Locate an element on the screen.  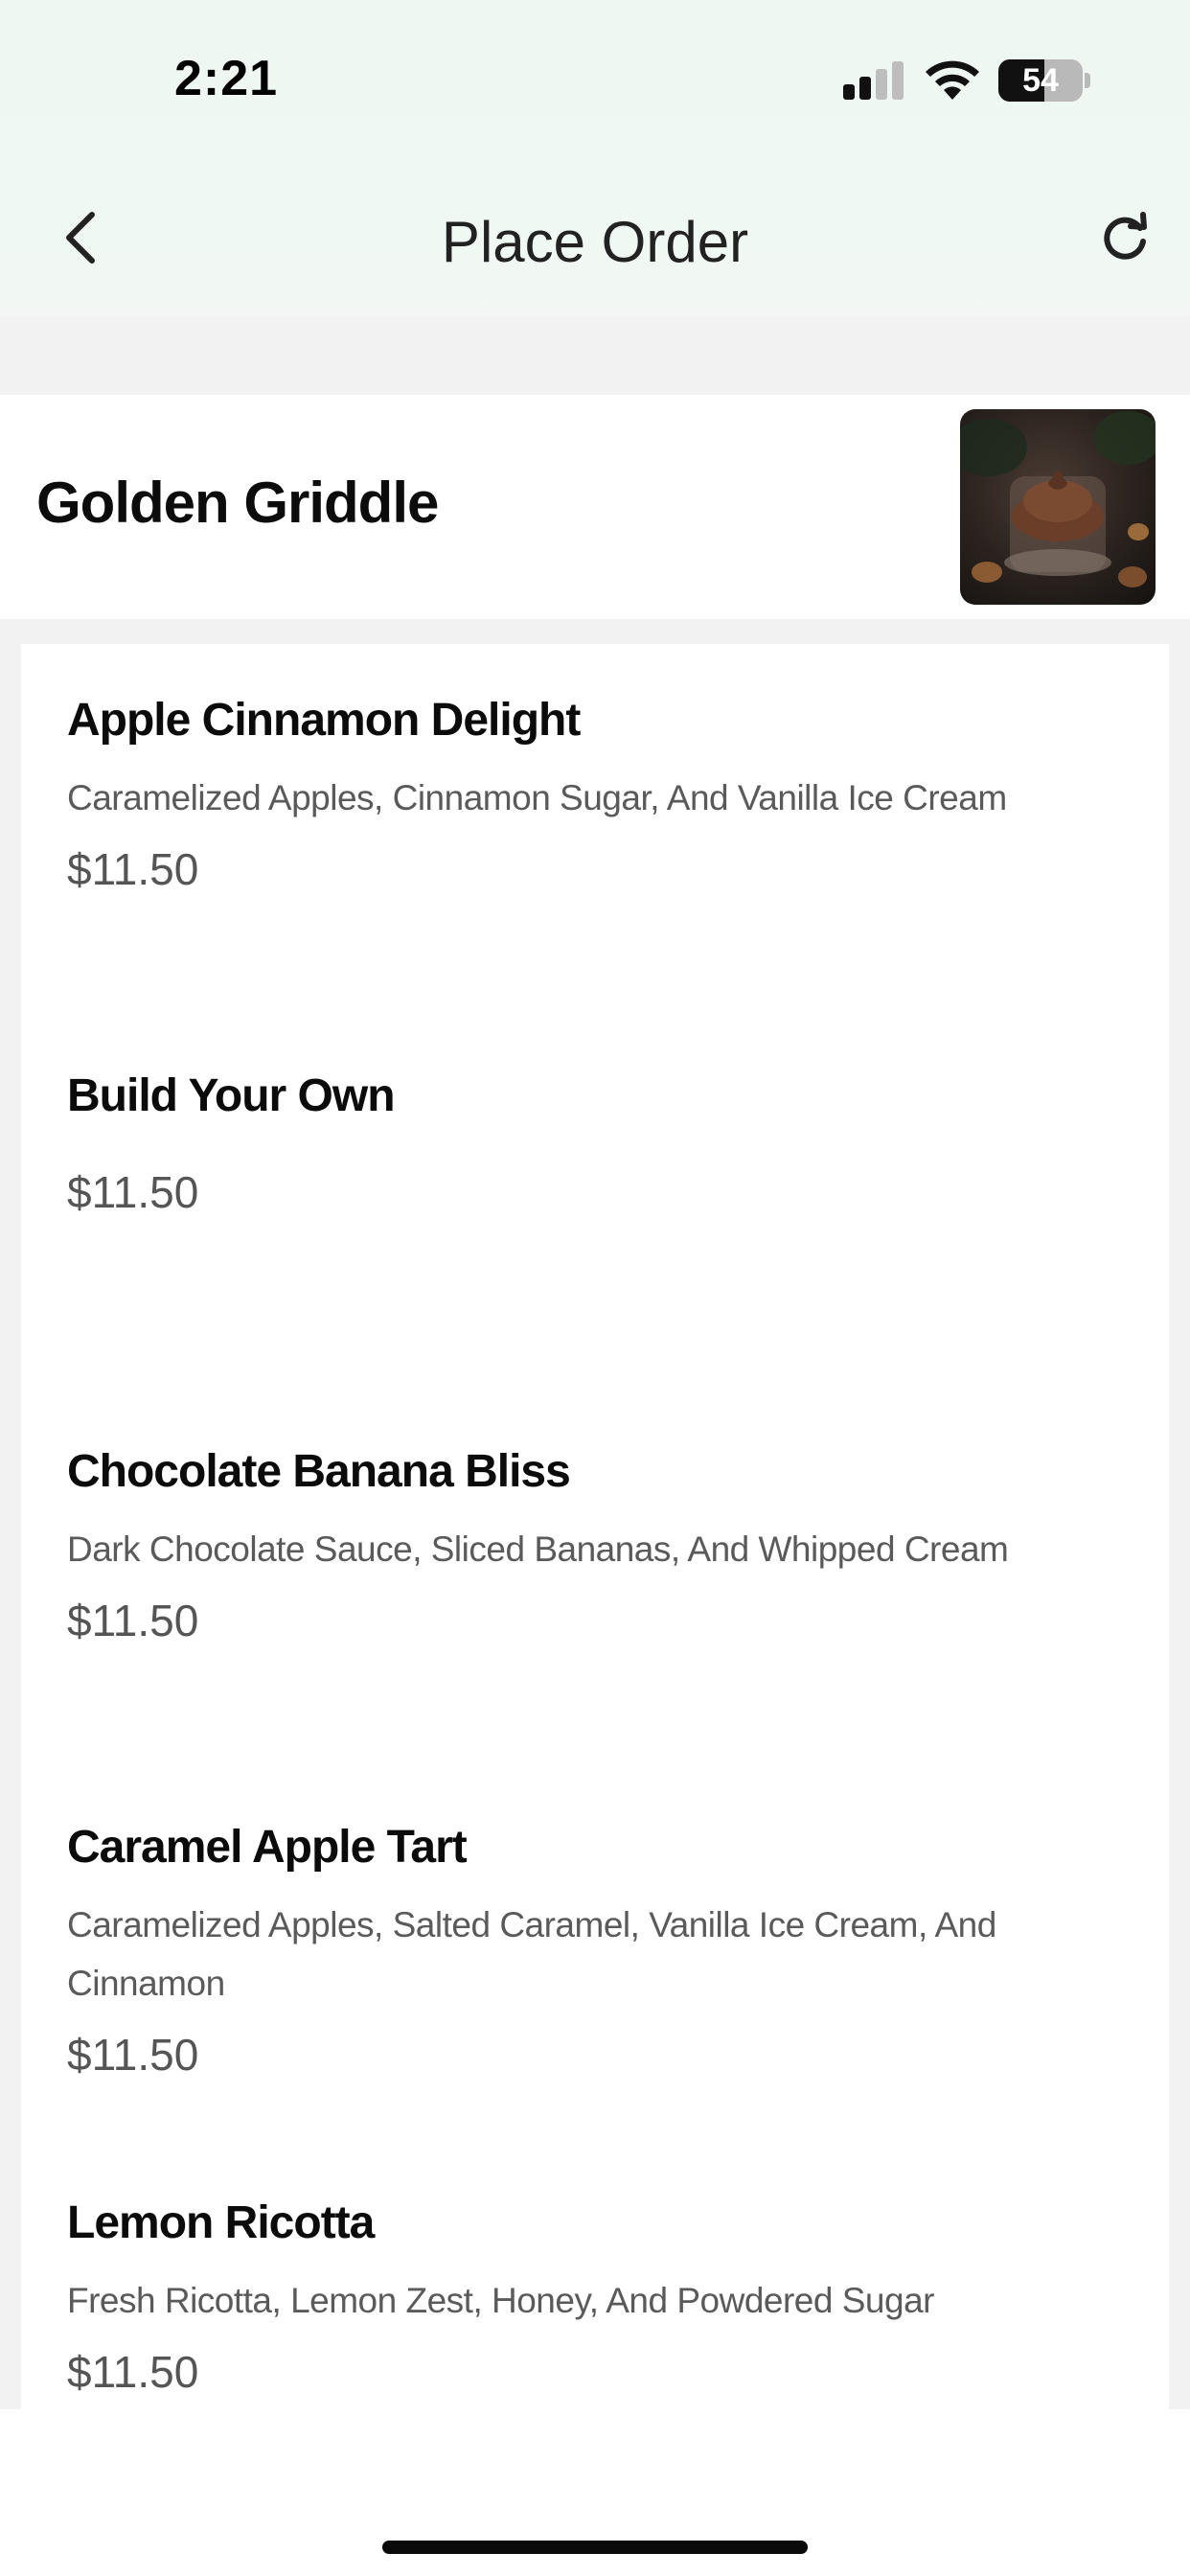
item-name: Build Your Own is located at coordinates (232, 1095).